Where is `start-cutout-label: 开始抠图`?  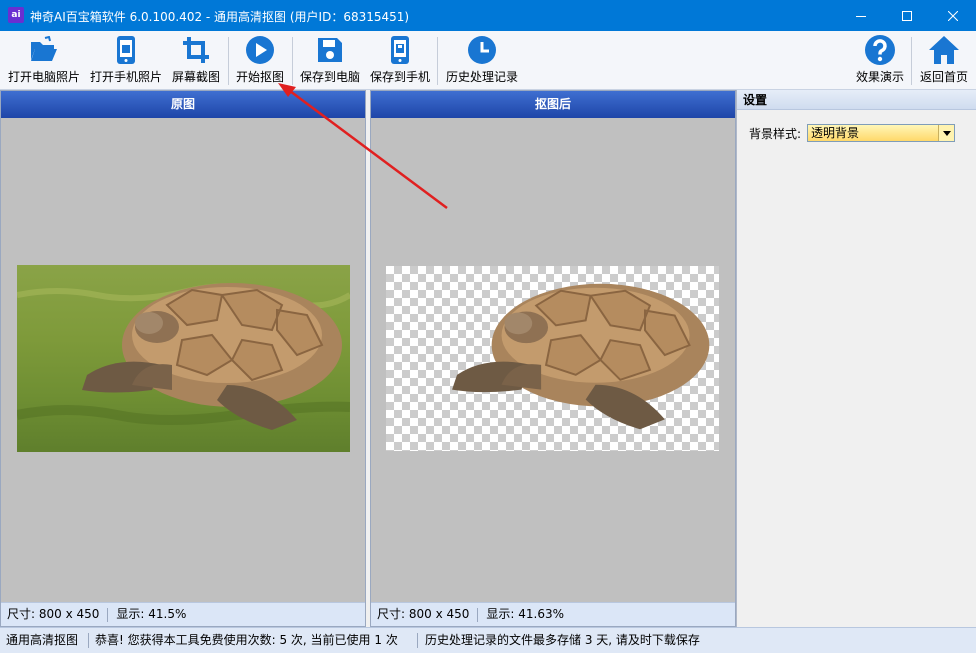
start-cutout-label: 开始抠图 is located at coordinates (259, 77).